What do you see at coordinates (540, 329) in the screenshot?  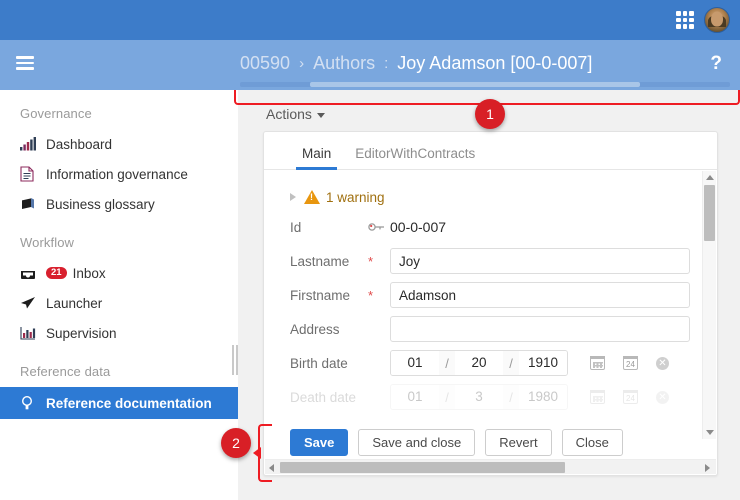 I see `address-input` at bounding box center [540, 329].